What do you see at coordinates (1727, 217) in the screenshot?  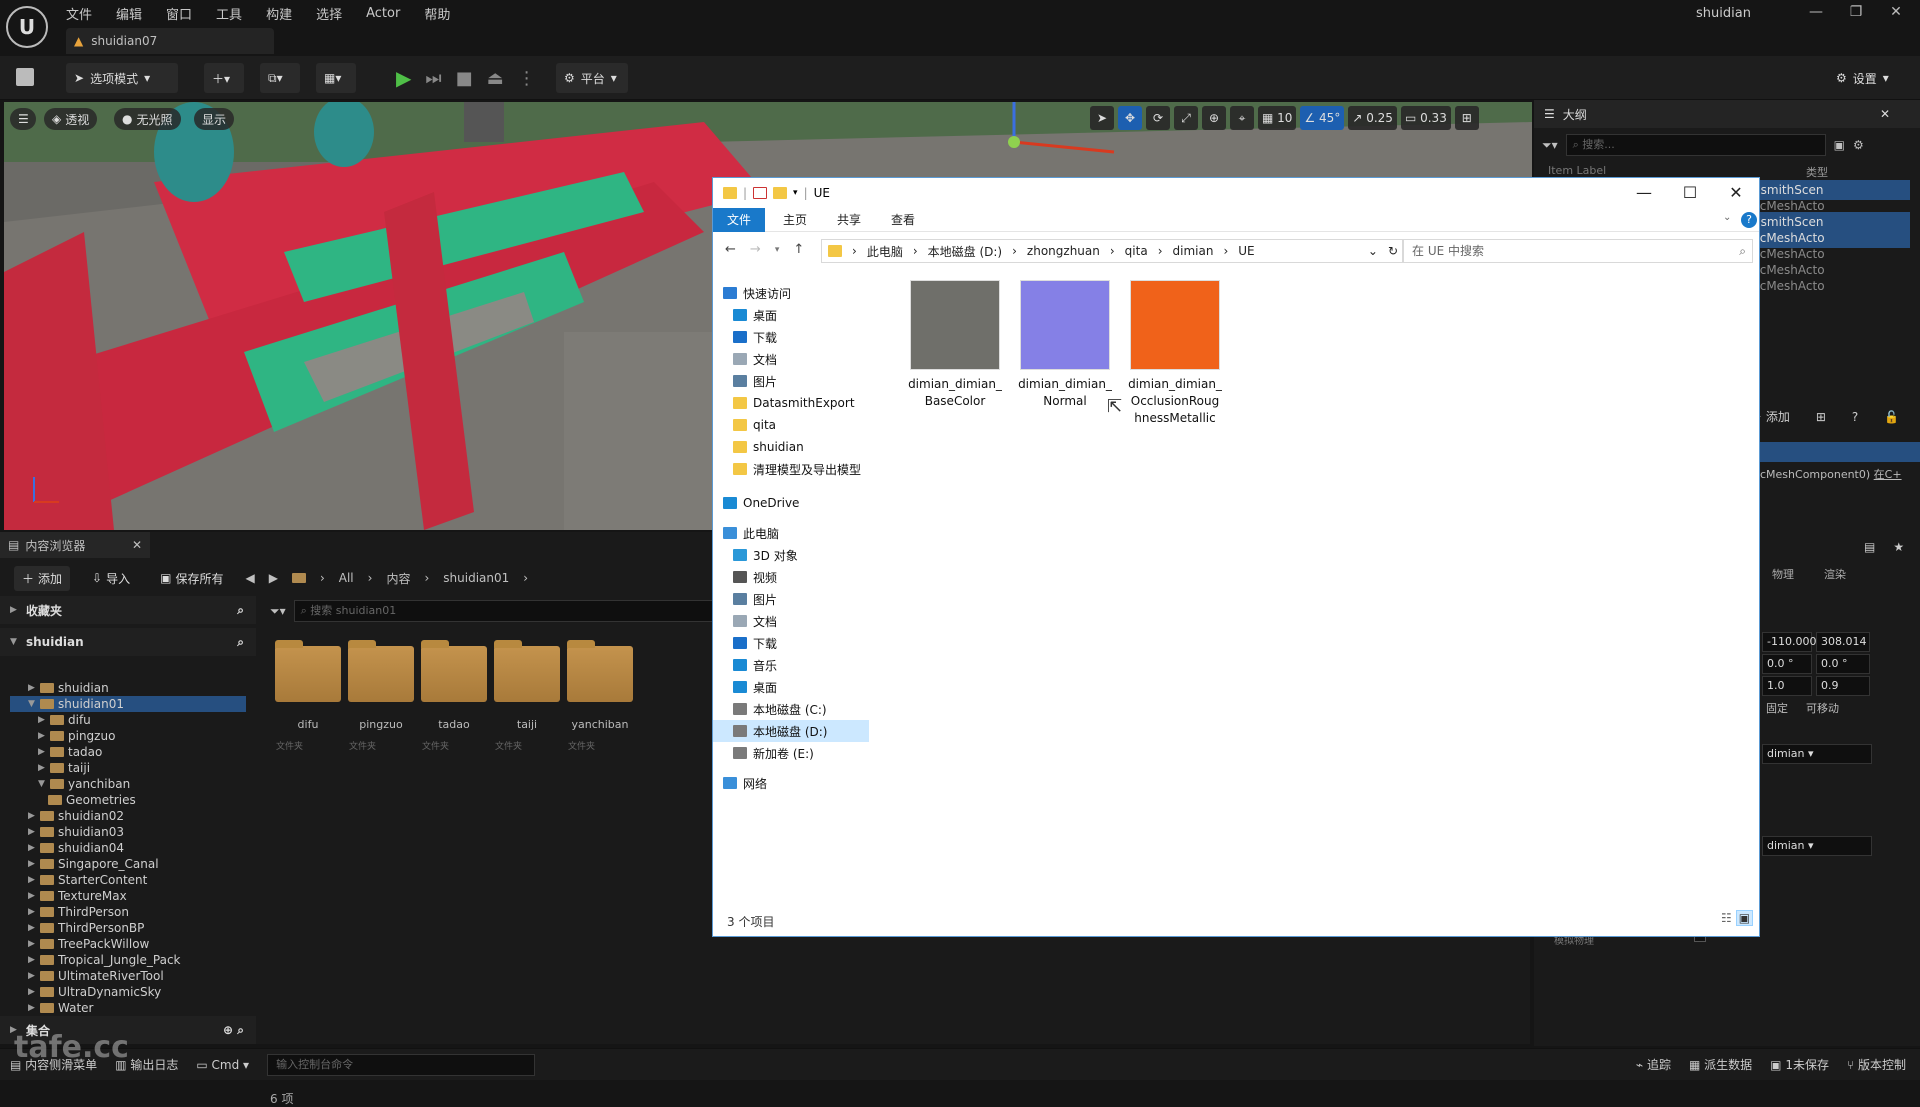 I see `ribbon-expand-icon: ⌄` at bounding box center [1727, 217].